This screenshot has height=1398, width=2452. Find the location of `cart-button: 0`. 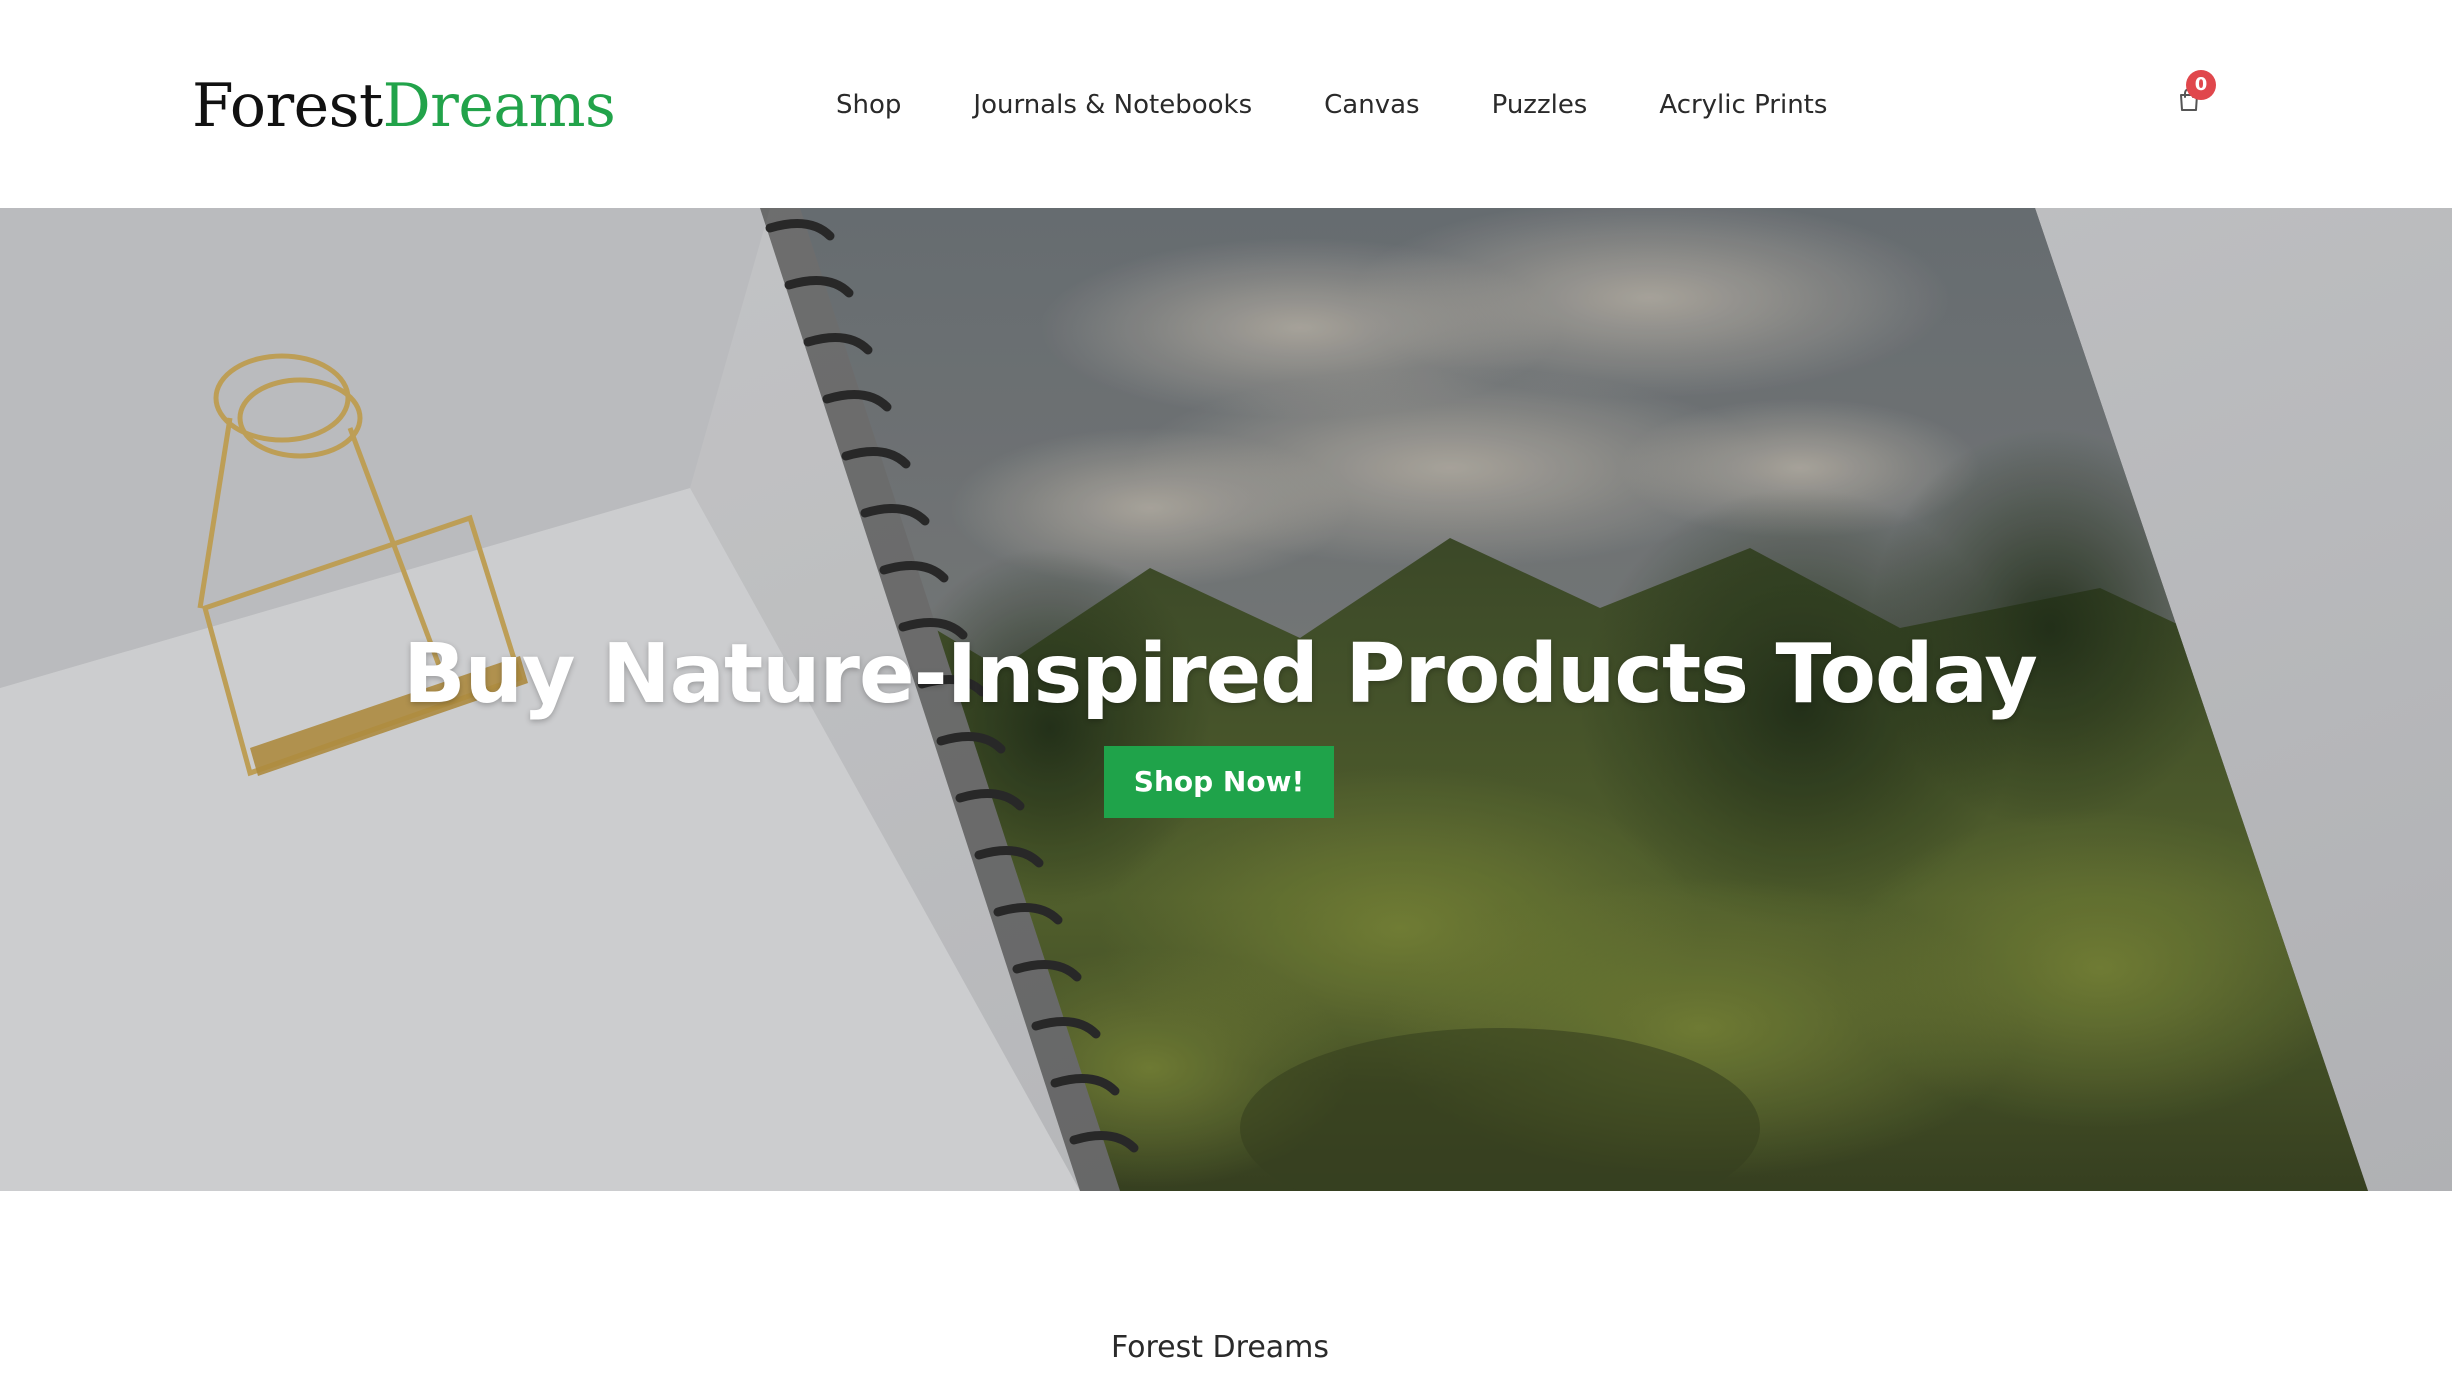

cart-button: 0 is located at coordinates (2194, 97).